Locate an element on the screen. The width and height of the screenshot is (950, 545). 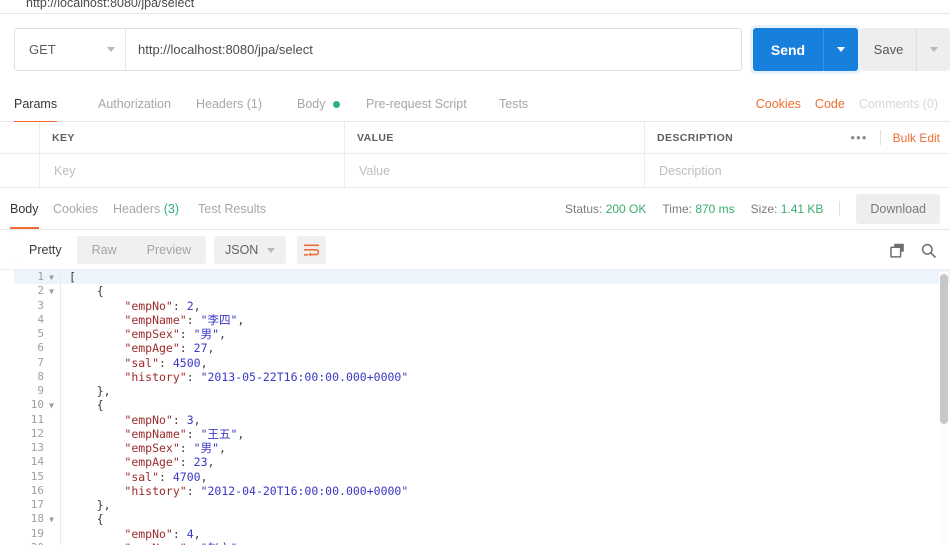
download-button: Download is located at coordinates (898, 208).